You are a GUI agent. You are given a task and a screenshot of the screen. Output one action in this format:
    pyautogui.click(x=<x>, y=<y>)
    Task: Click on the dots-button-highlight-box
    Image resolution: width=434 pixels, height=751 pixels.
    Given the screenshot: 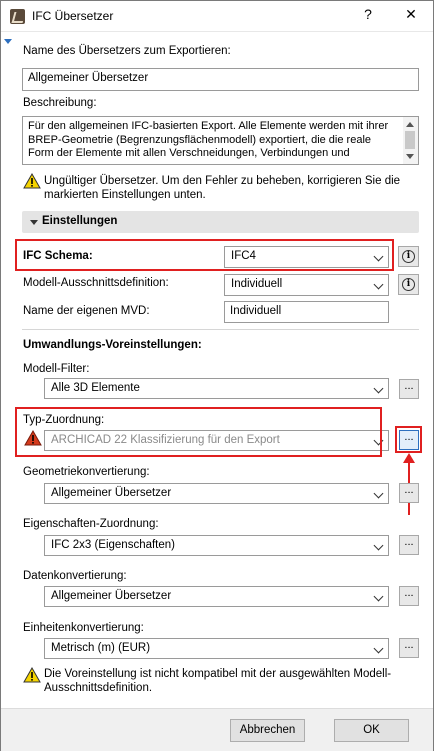 What is the action you would take?
    pyautogui.click(x=408, y=439)
    